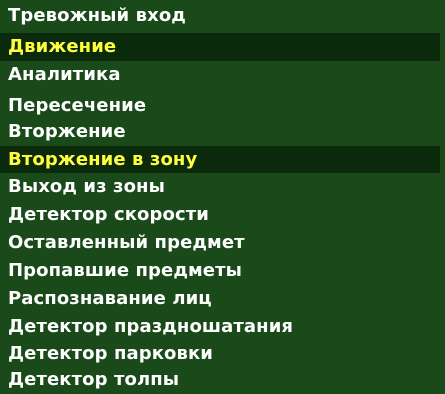 The image size is (445, 394). I want to click on submenu-item-parking-detector: Детектор парковки, so click(220, 354).